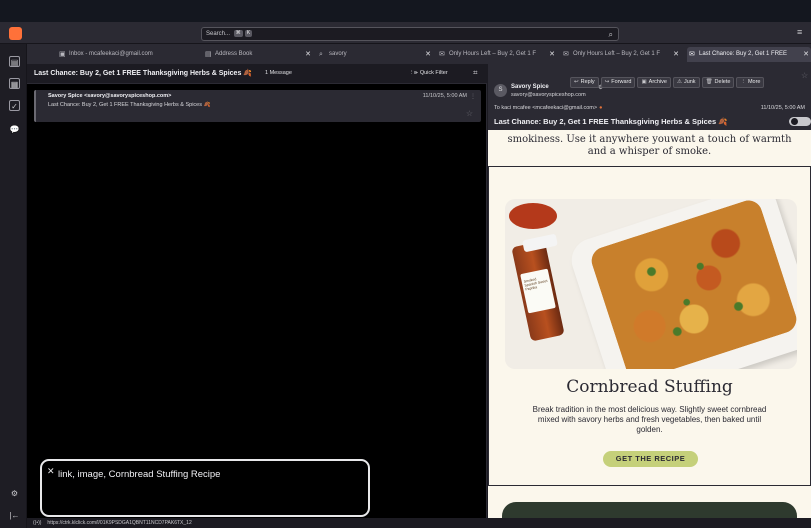  Describe the element at coordinates (127, 54) in the screenshot. I see `tab-inbox: ▣ Inbox - mcafeekaci@gmail.com` at that location.